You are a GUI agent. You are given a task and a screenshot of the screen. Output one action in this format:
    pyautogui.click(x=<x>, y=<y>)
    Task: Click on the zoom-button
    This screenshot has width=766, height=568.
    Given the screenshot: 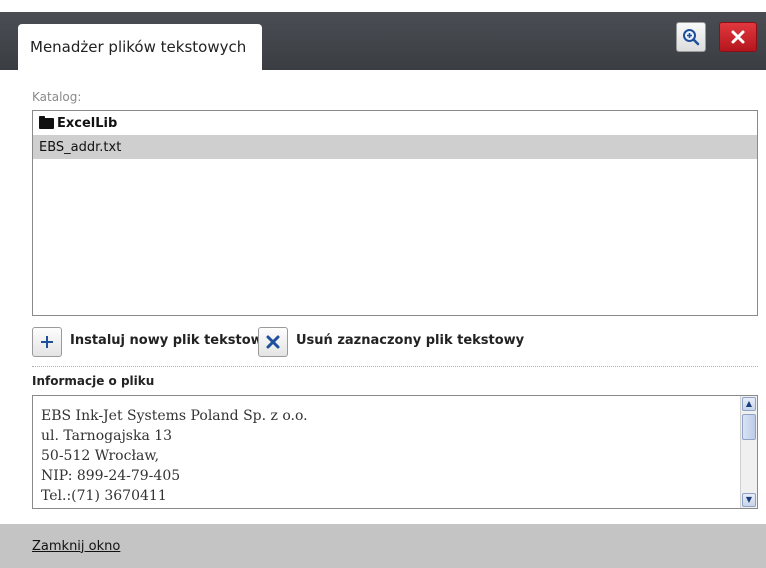 What is the action you would take?
    pyautogui.click(x=691, y=37)
    